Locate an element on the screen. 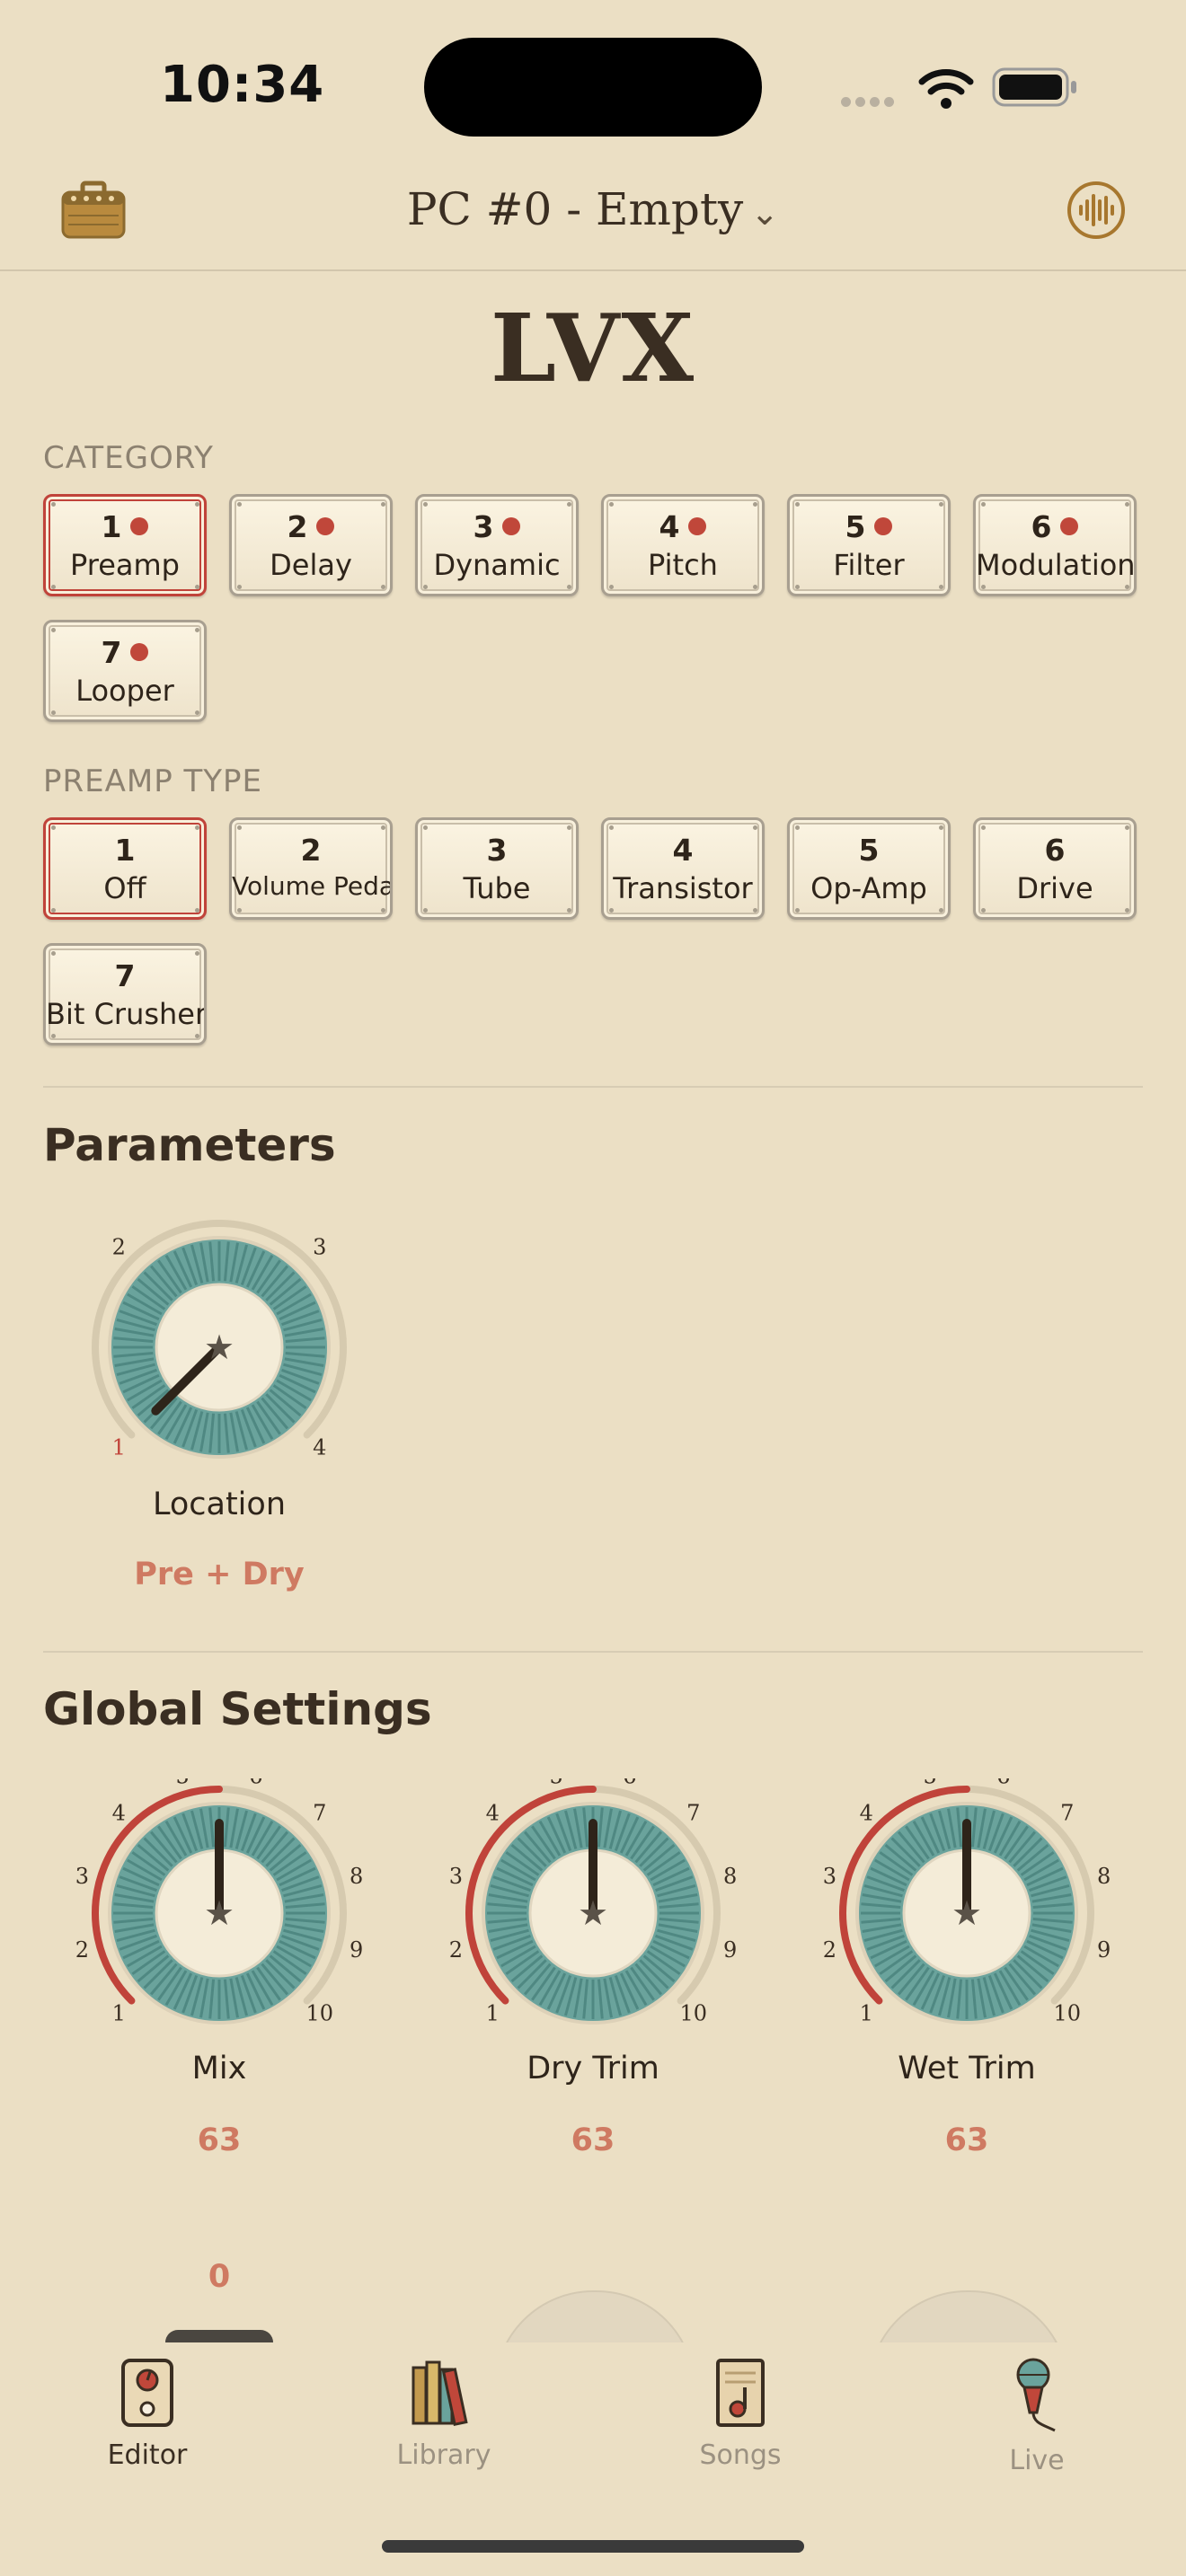 This screenshot has height=2576, width=1186. star-icon: ★ is located at coordinates (219, 1347).